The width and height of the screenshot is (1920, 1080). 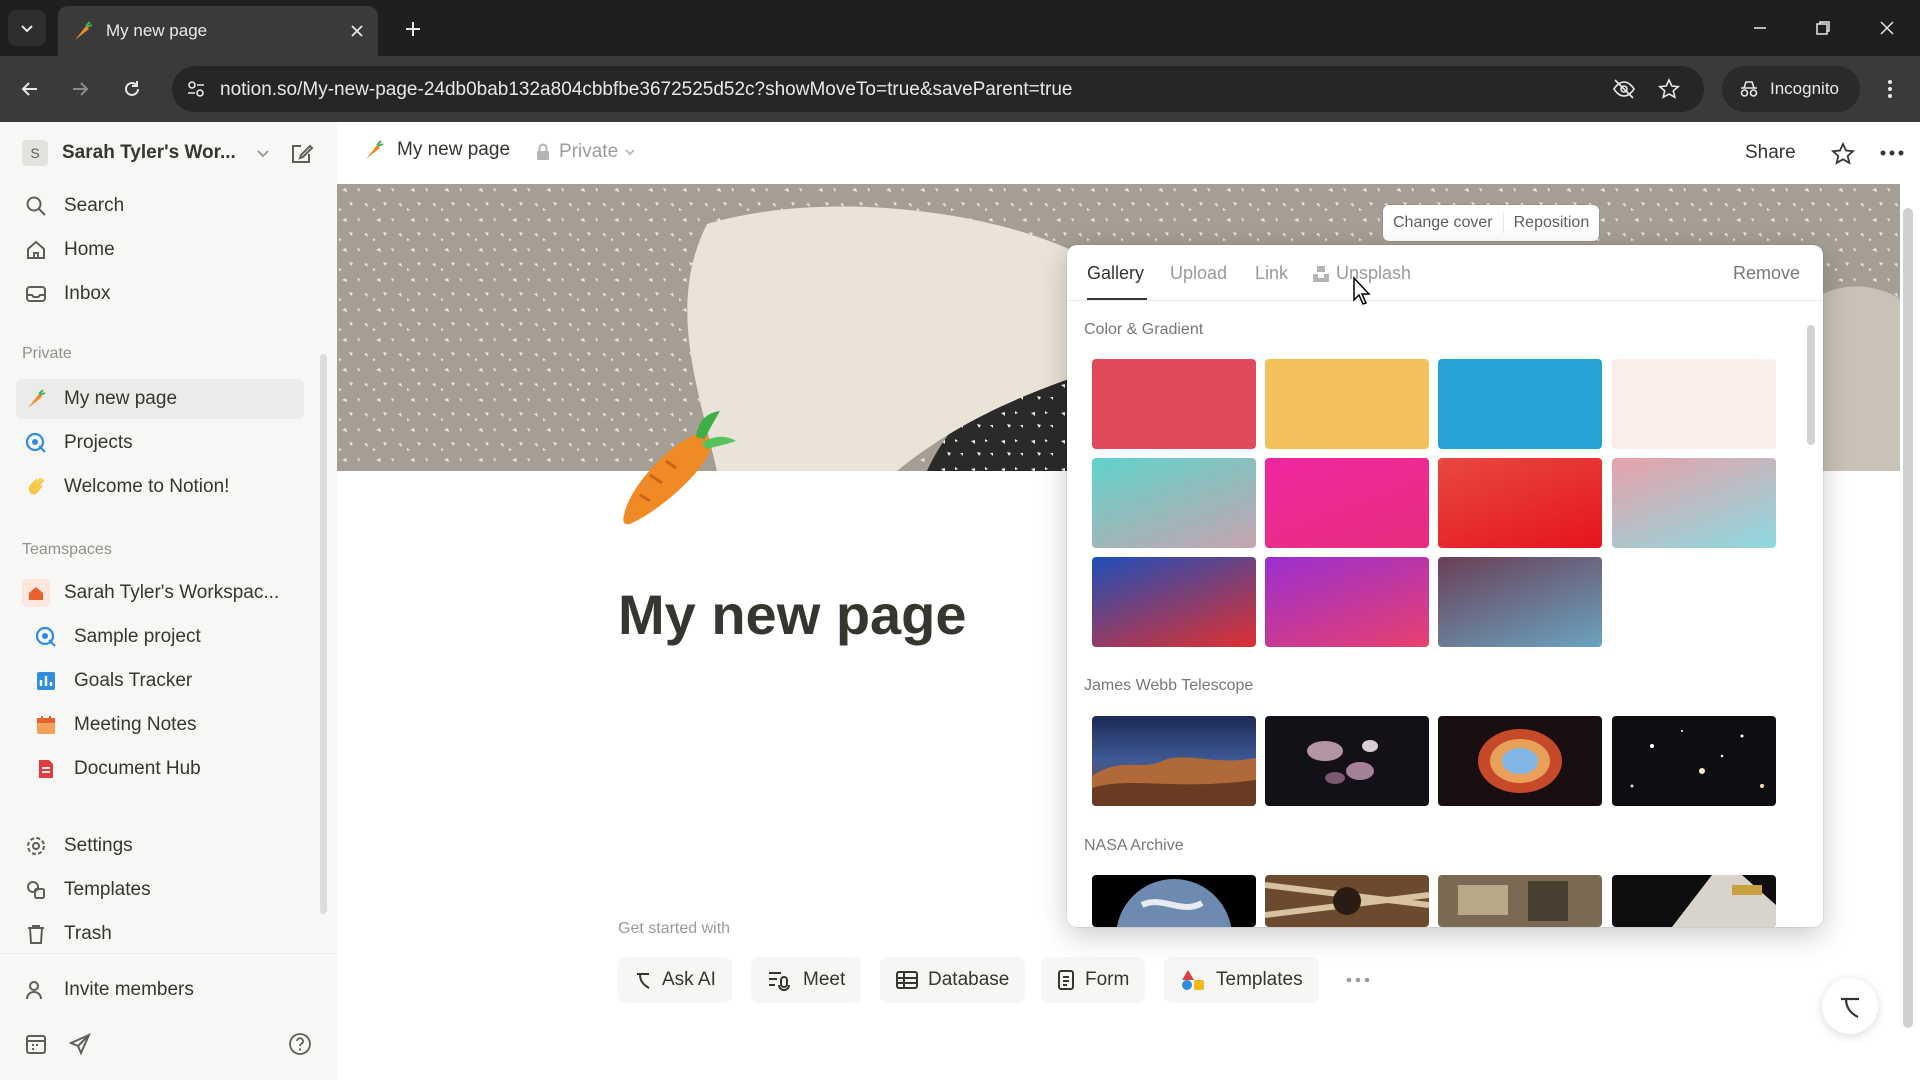 I want to click on help-button, so click(x=300, y=1044).